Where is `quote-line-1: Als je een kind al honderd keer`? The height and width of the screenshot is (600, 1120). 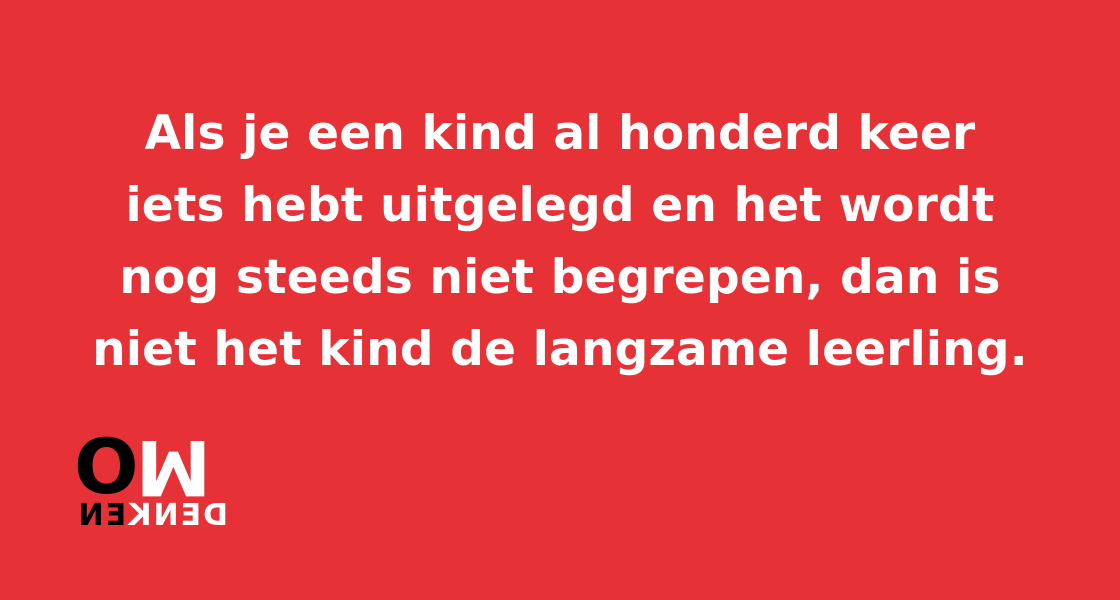
quote-line-1: Als je een kind al honderd keer is located at coordinates (560, 133).